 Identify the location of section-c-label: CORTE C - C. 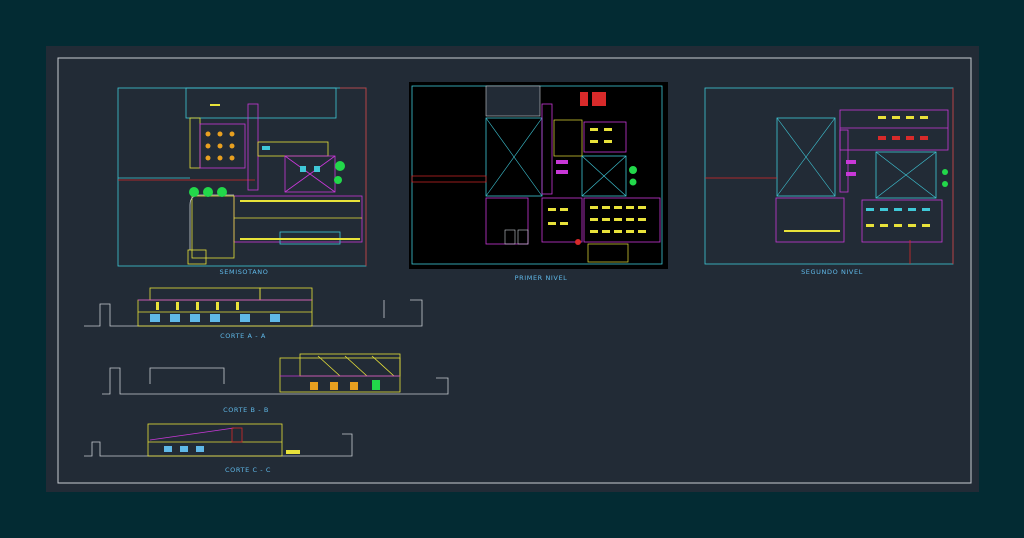
(248, 470).